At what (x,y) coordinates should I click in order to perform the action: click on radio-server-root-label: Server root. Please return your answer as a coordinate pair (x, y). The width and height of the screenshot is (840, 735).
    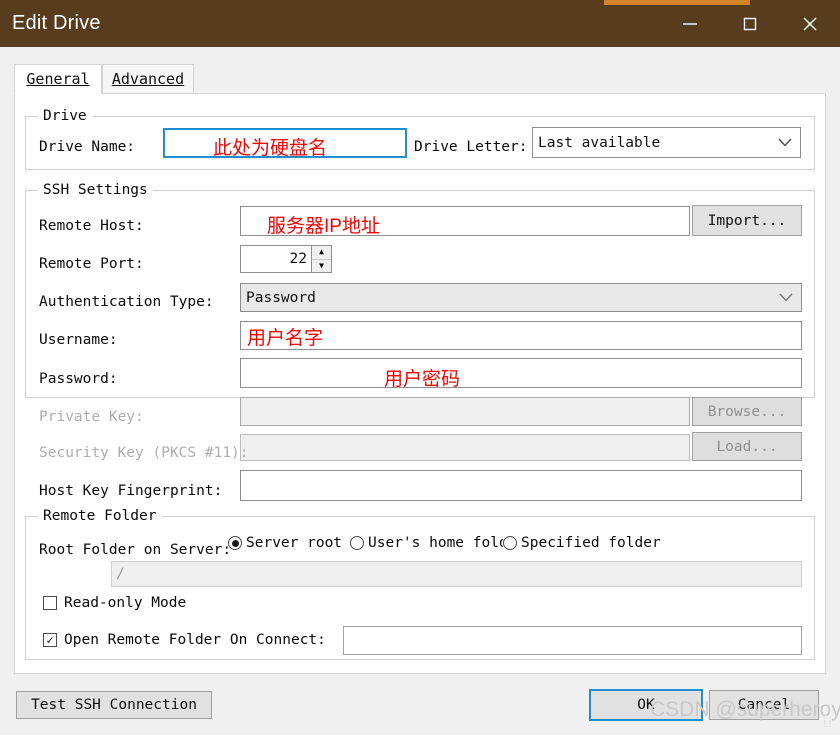
    Looking at the image, I should click on (294, 543).